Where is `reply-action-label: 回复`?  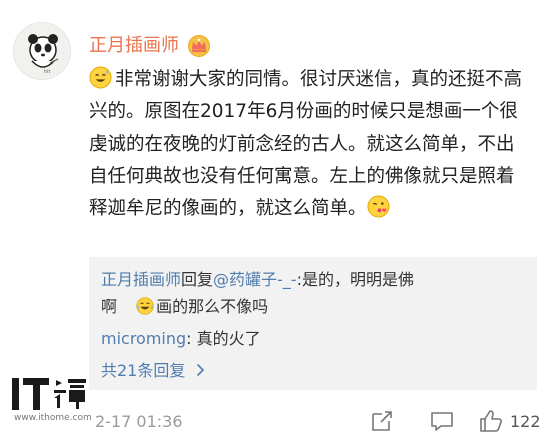 reply-action-label: 回复 is located at coordinates (197, 279).